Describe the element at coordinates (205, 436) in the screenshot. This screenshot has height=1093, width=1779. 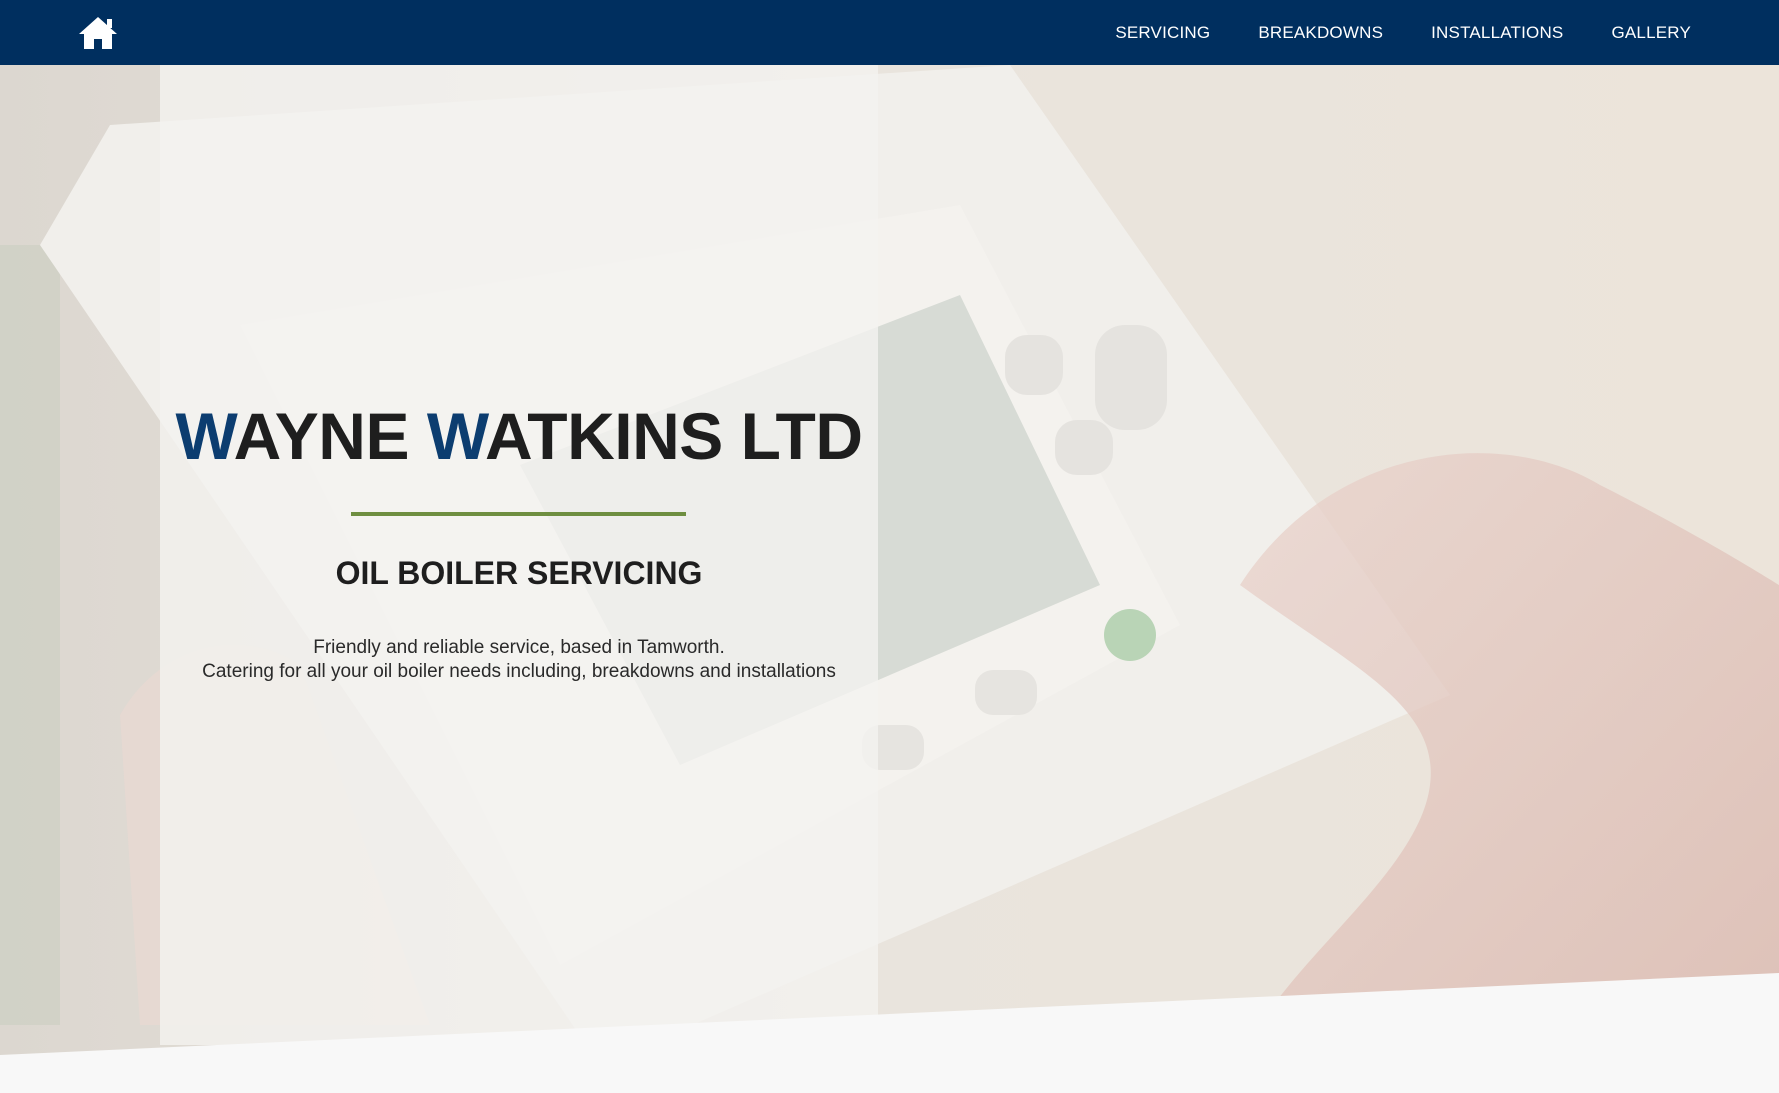
I see `title-initial-w1: W` at that location.